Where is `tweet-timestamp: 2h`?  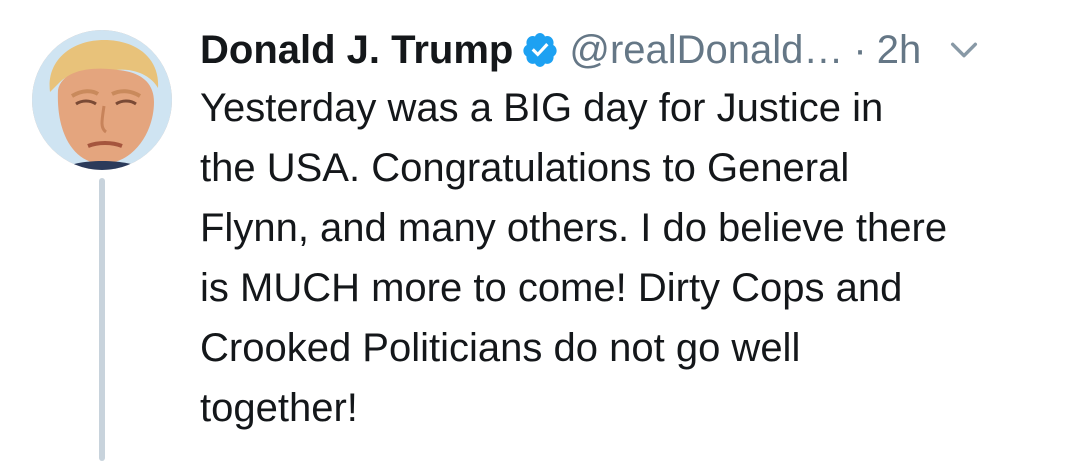 tweet-timestamp: 2h is located at coordinates (899, 50).